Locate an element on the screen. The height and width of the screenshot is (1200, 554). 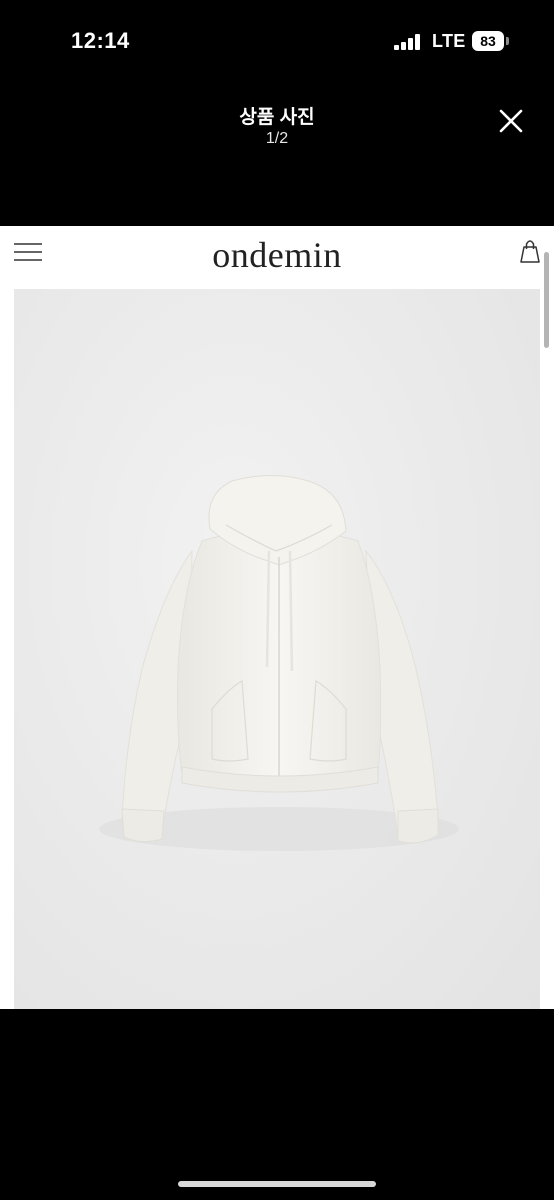
scrollbar is located at coordinates (546, 300).